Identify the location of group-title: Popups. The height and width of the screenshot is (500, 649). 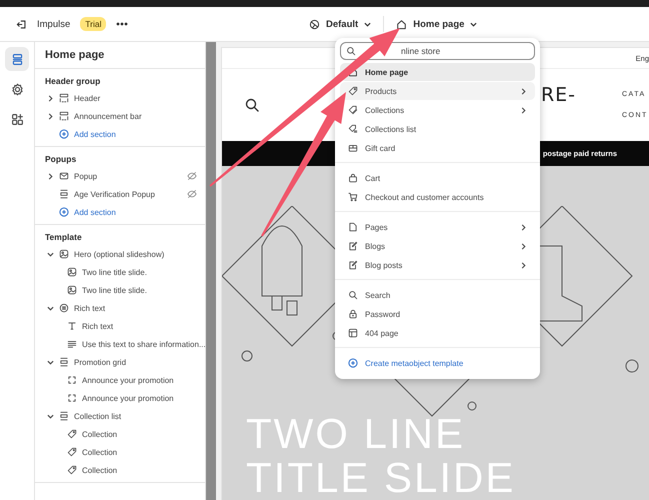
(61, 159).